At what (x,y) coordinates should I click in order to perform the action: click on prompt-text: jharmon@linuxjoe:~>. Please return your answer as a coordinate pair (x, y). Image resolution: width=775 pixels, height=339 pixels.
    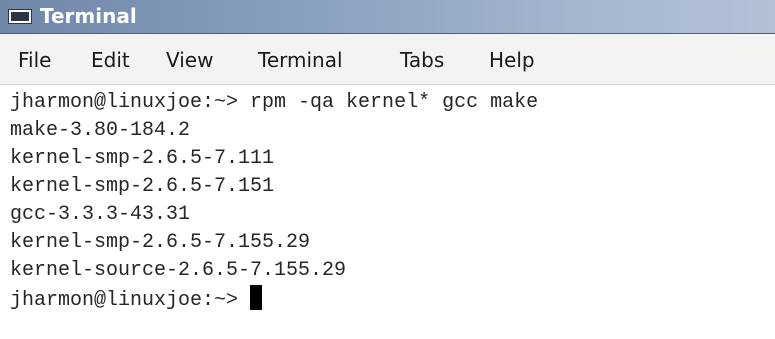
    Looking at the image, I should click on (130, 300).